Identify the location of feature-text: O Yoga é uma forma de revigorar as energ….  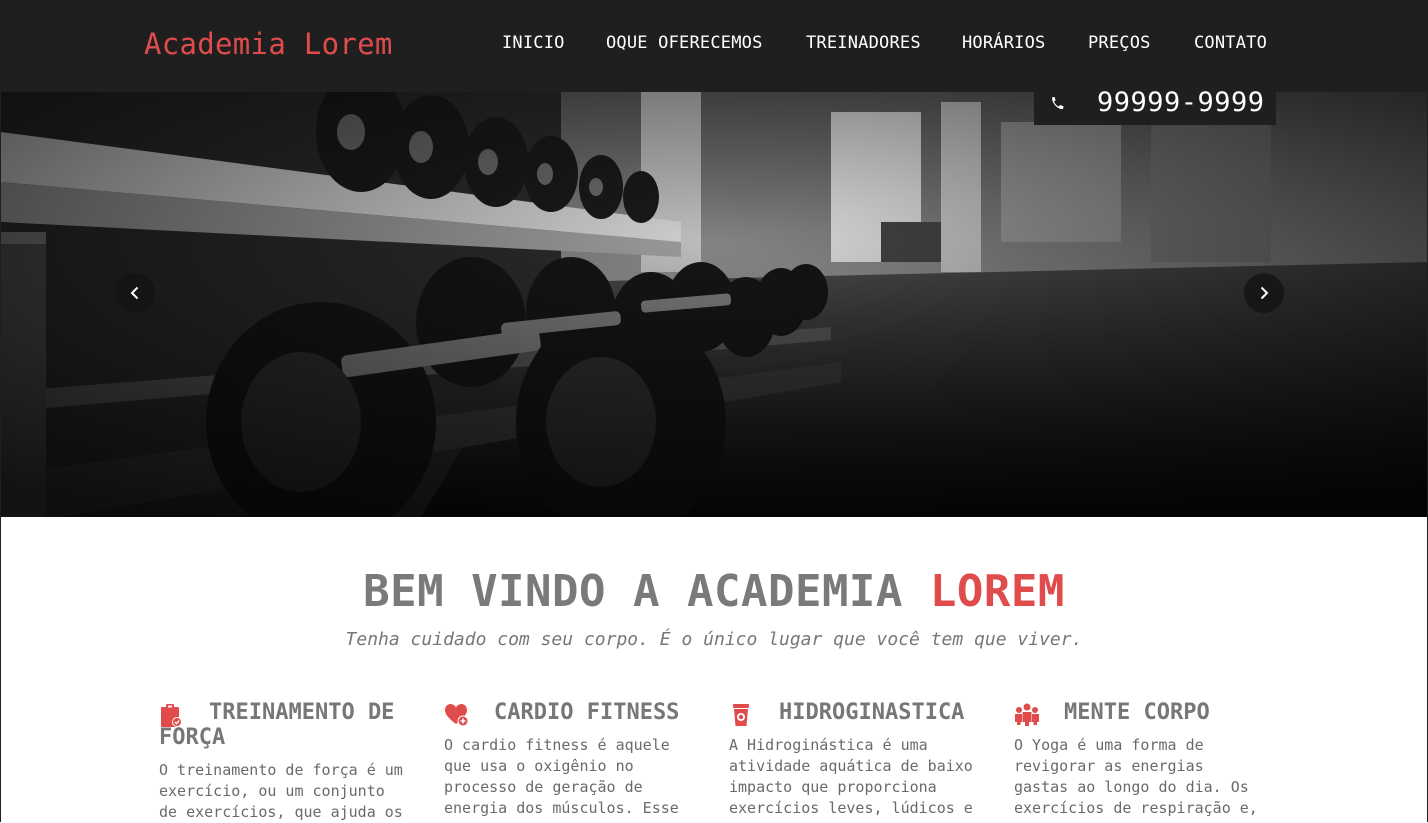
(1136, 776).